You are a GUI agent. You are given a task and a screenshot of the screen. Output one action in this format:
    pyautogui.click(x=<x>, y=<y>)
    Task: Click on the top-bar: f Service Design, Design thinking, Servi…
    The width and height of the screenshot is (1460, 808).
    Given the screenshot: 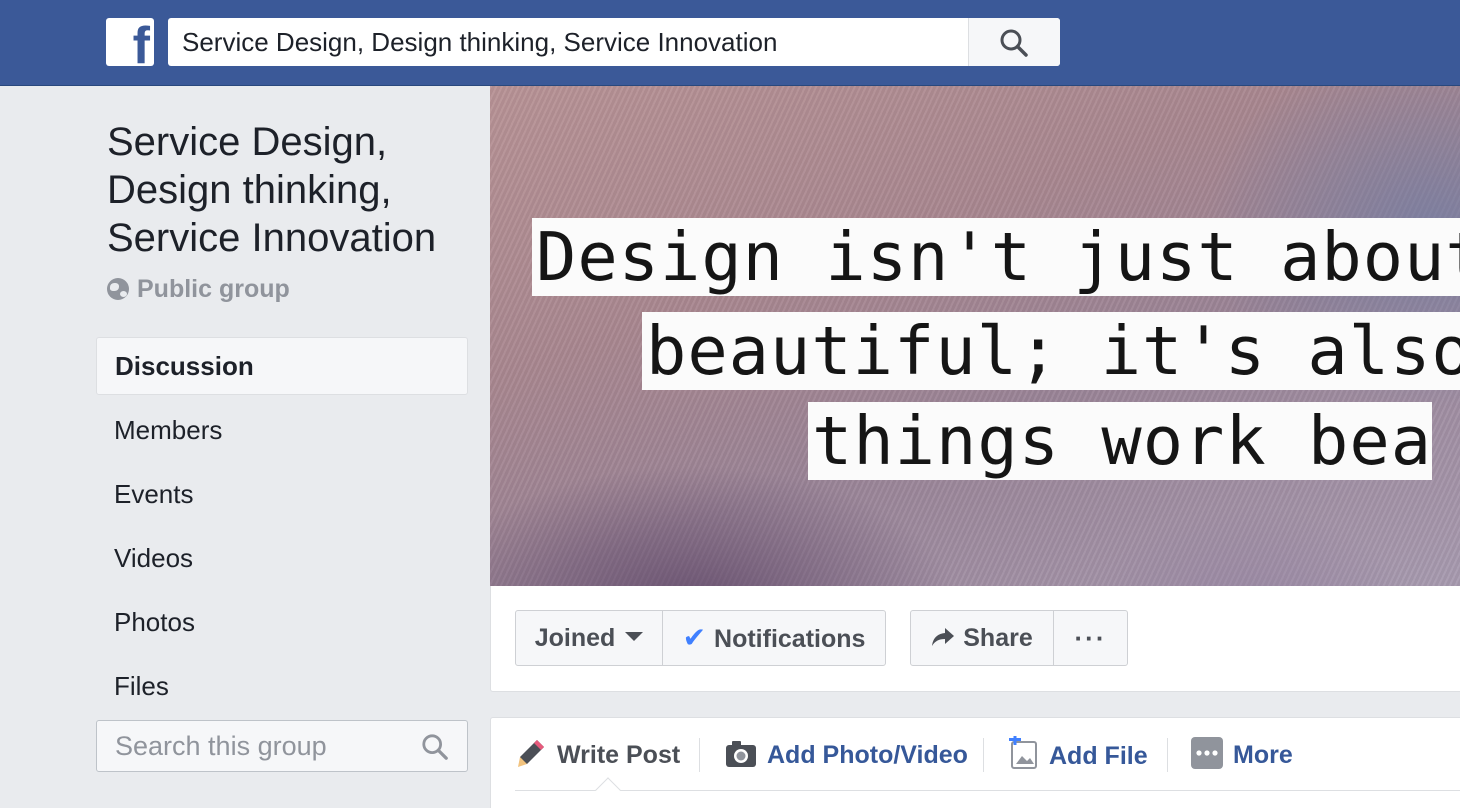 What is the action you would take?
    pyautogui.click(x=730, y=43)
    